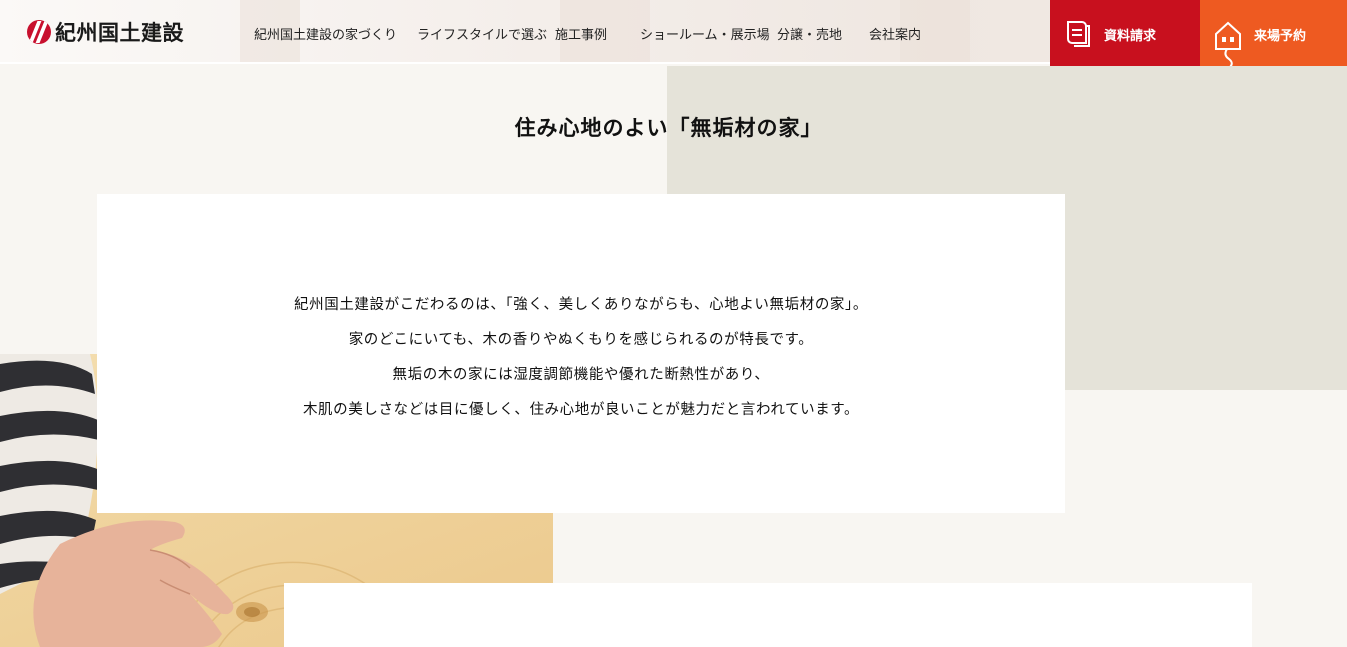 The image size is (1347, 647). Describe the element at coordinates (482, 33) in the screenshot. I see `nav-item-lifestyle: ライフスタイルで選ぶ` at that location.